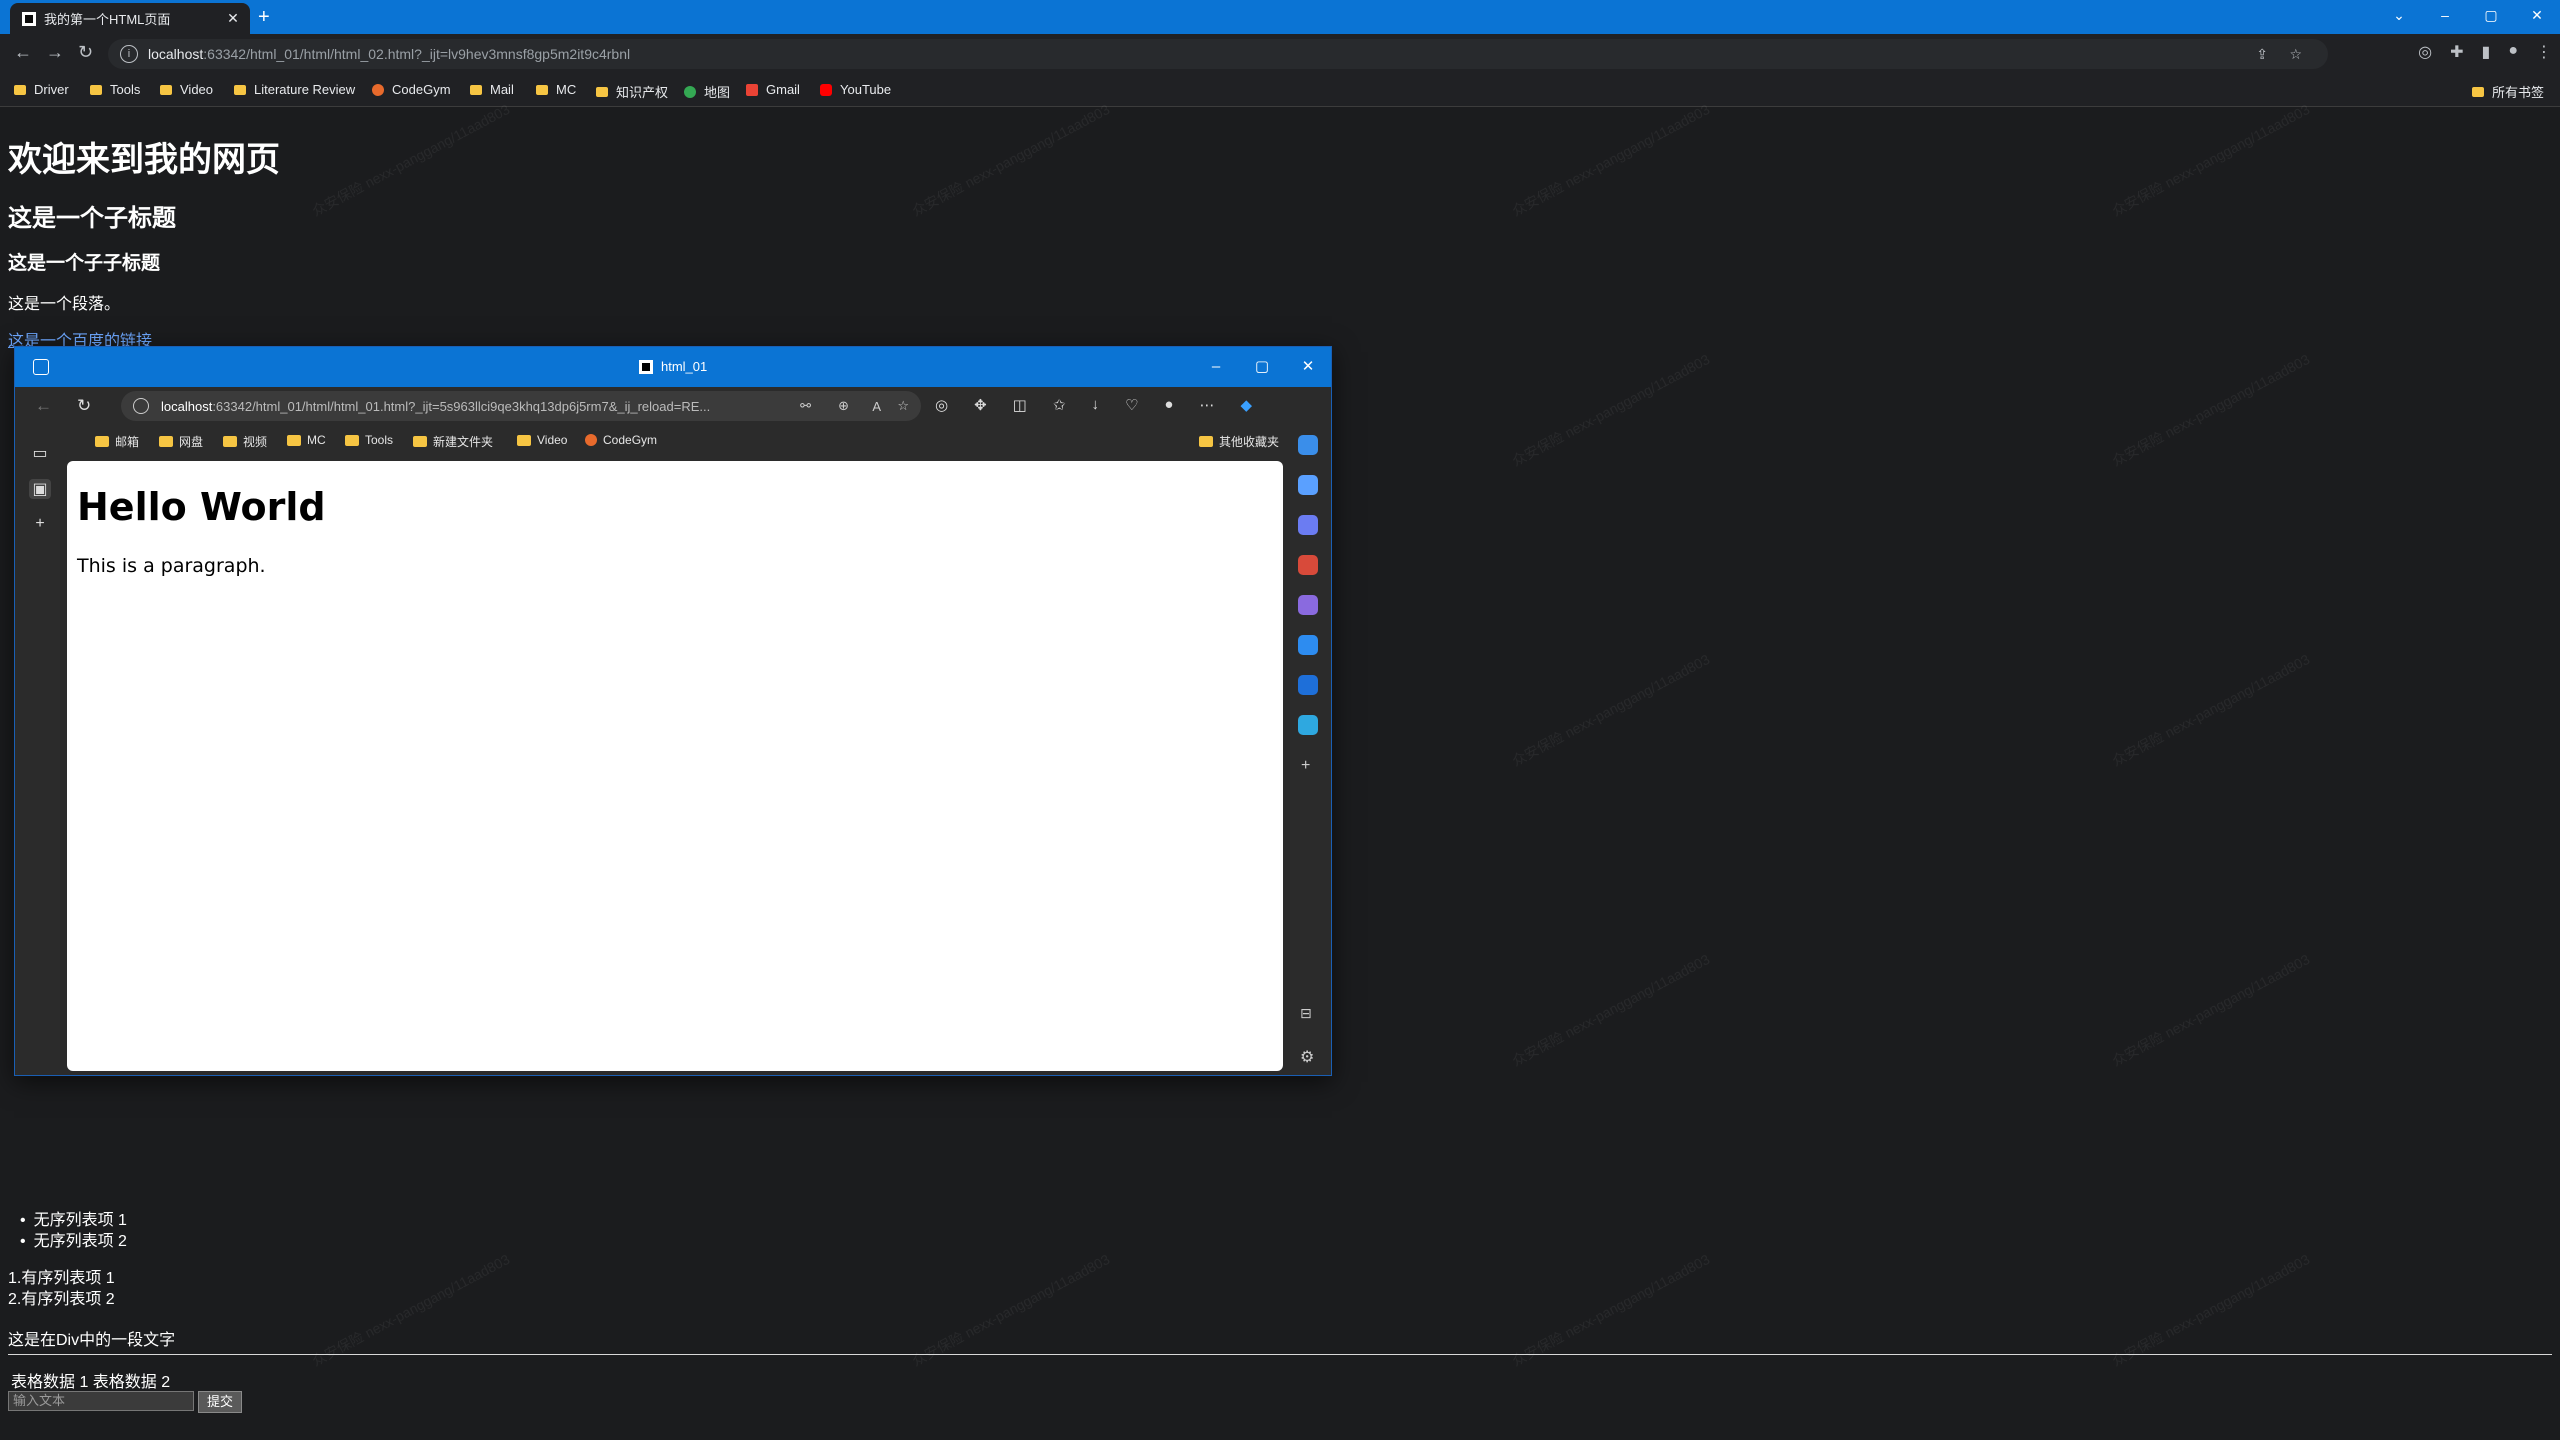 The height and width of the screenshot is (1440, 2560). What do you see at coordinates (1305, 766) in the screenshot?
I see `add-sidebar-app-icon: +` at bounding box center [1305, 766].